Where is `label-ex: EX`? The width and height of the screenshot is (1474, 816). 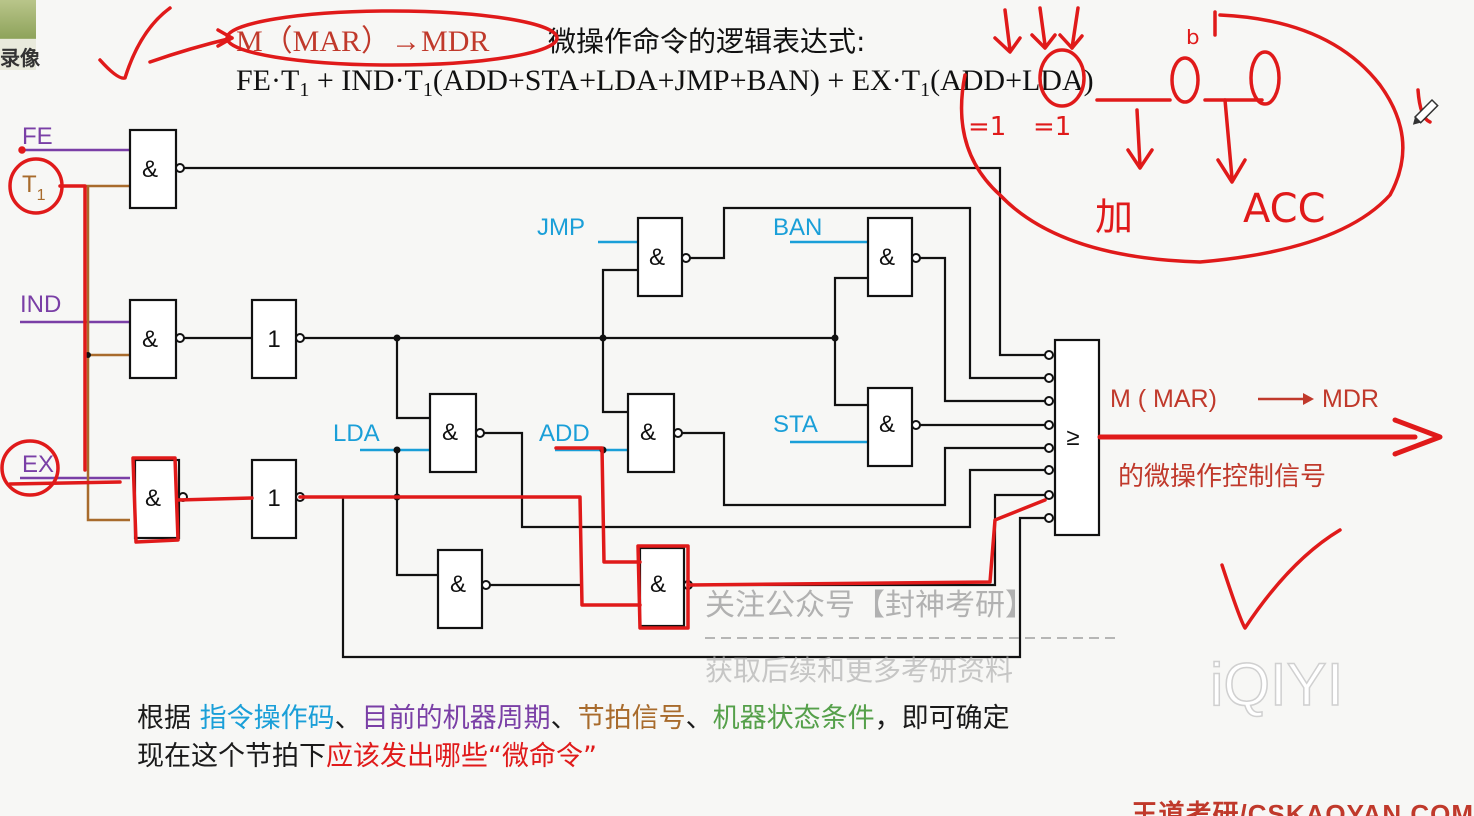
label-ex: EX is located at coordinates (38, 464).